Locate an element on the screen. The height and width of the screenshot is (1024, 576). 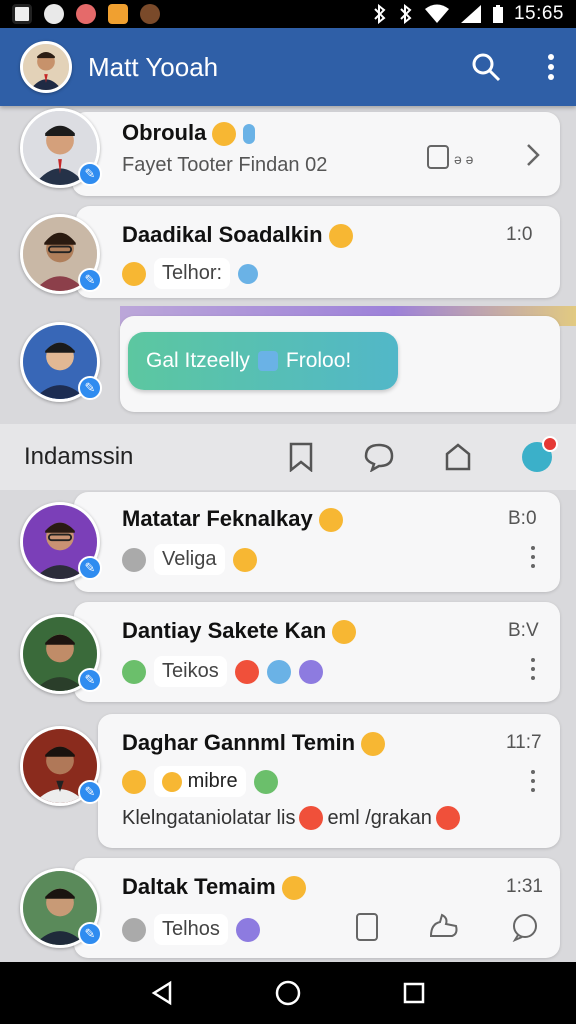
chat-subtitle: mibre is located at coordinates (200, 781).